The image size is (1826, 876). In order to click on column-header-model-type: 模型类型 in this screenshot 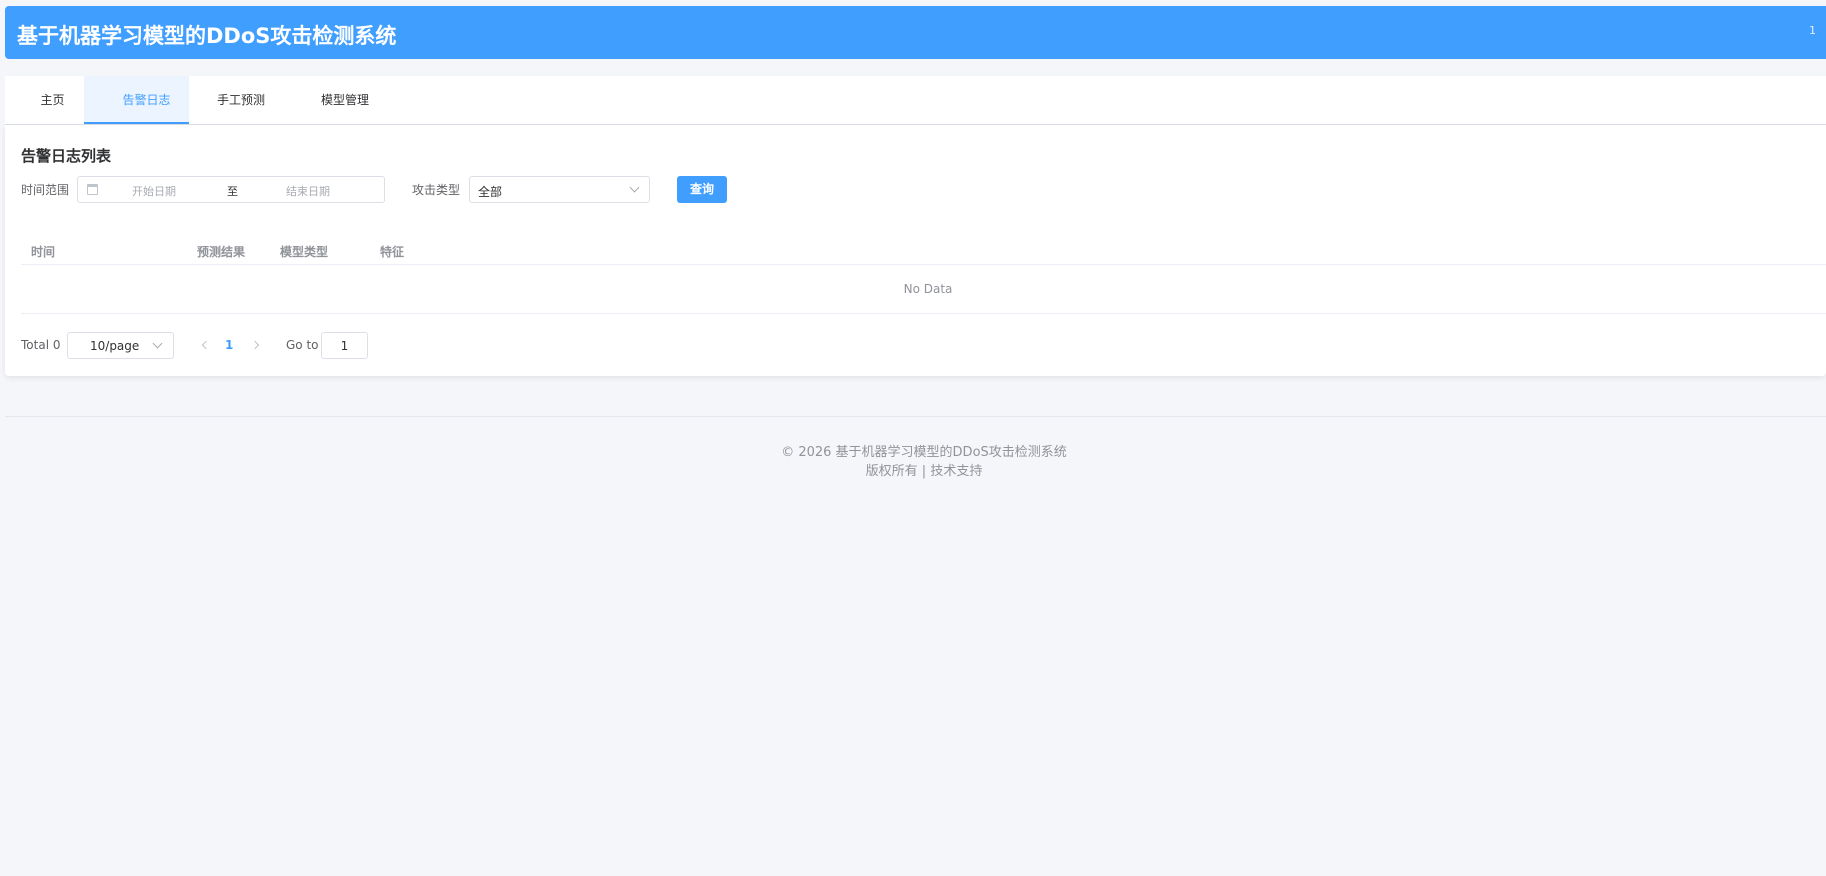, I will do `click(304, 251)`.